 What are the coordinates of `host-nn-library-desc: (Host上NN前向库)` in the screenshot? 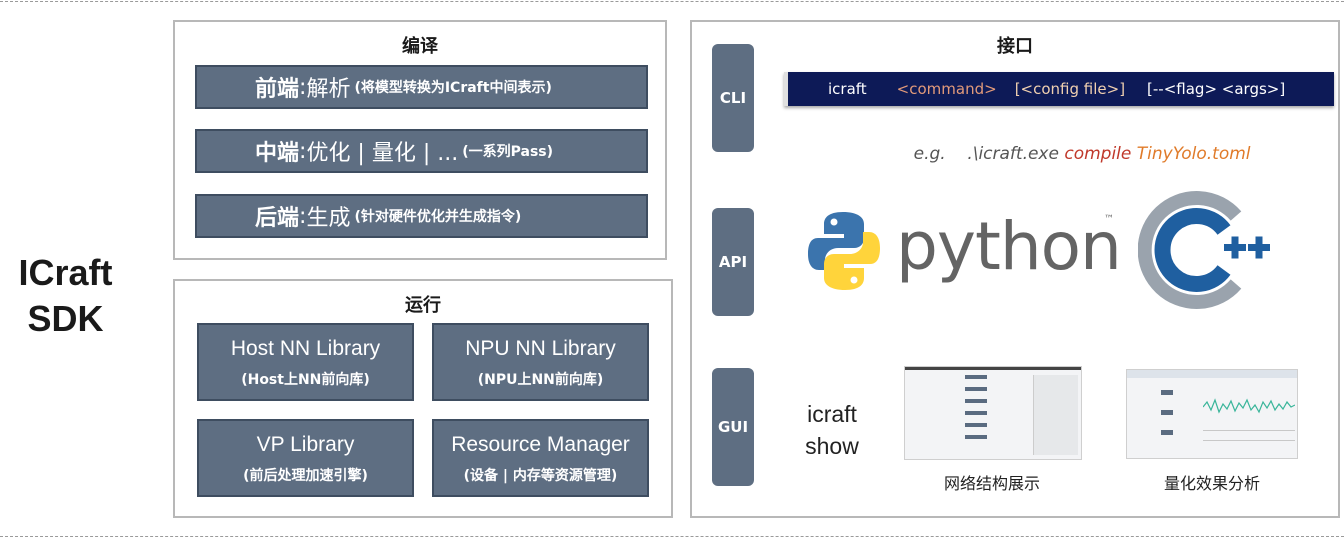 It's located at (305, 380).